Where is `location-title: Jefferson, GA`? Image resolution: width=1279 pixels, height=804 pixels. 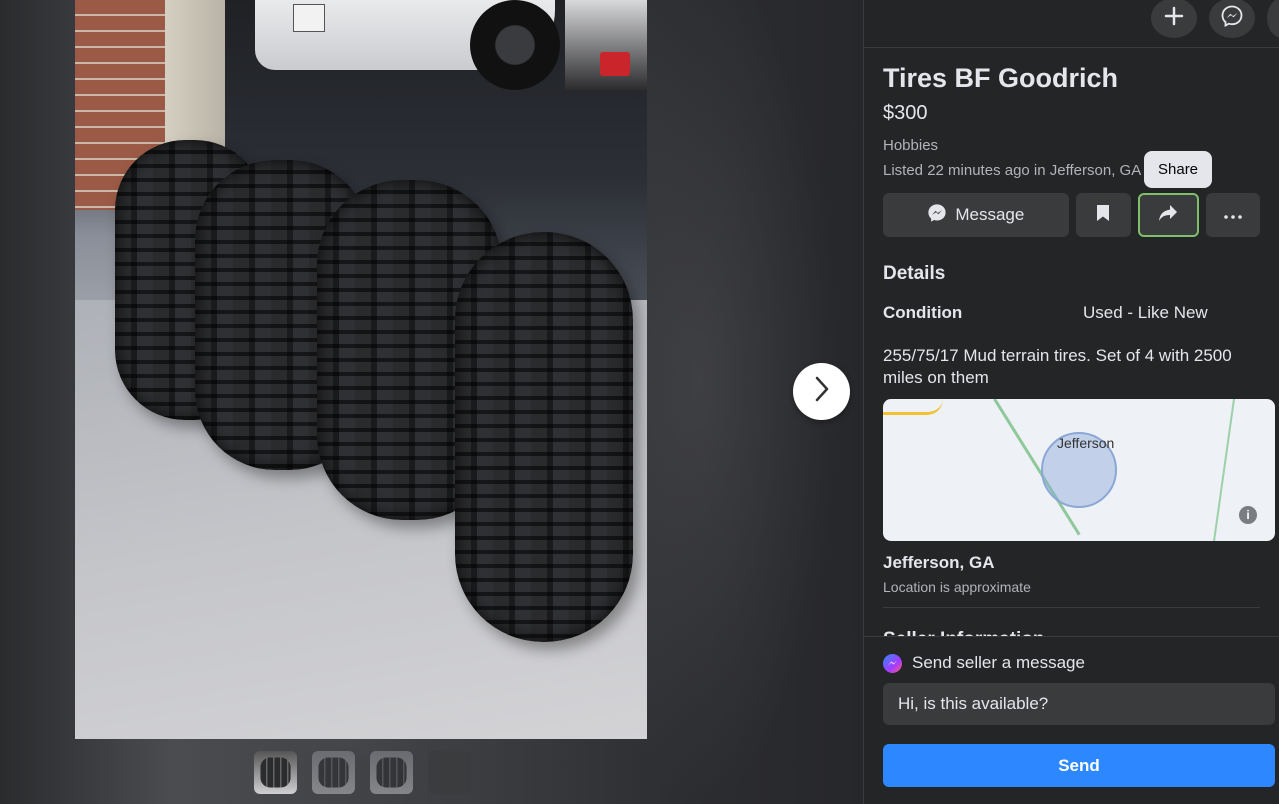
location-title: Jefferson, GA is located at coordinates (1071, 563).